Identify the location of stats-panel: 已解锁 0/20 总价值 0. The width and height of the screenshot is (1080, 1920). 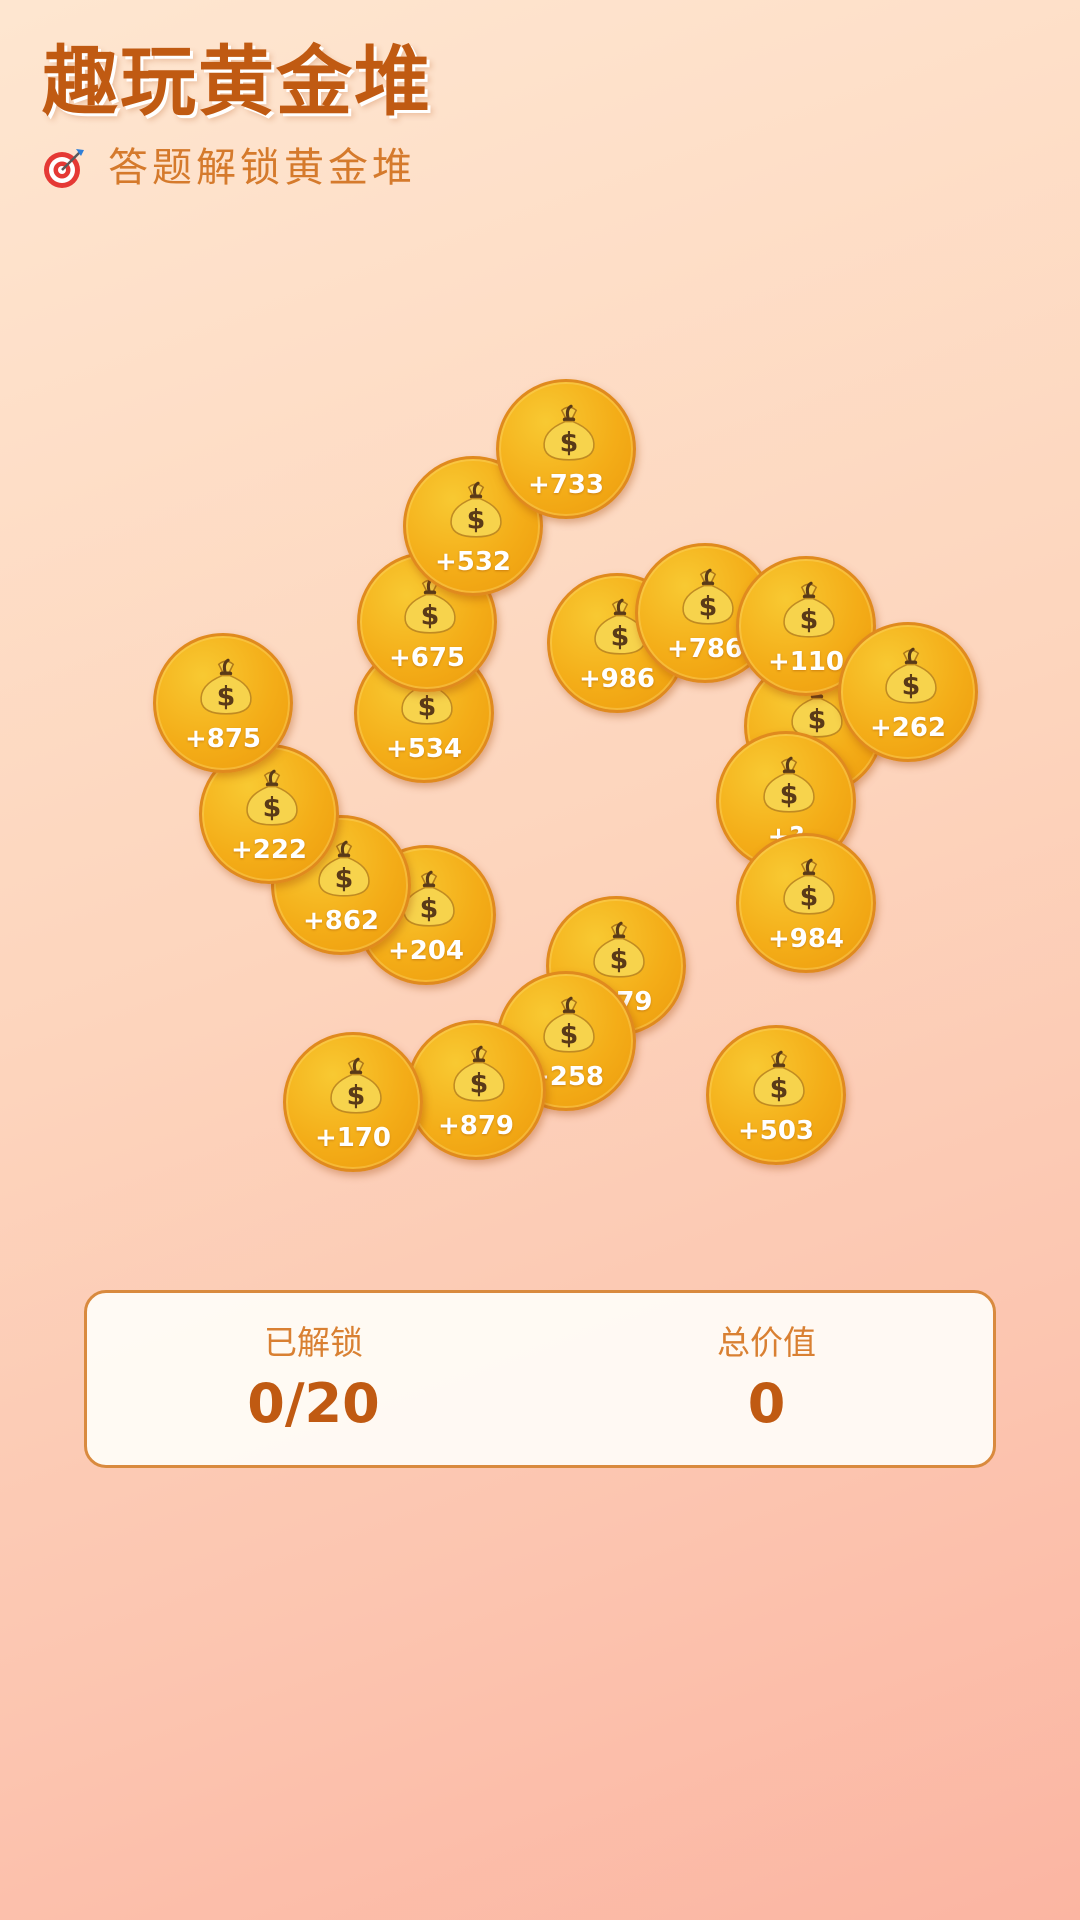
(540, 1379).